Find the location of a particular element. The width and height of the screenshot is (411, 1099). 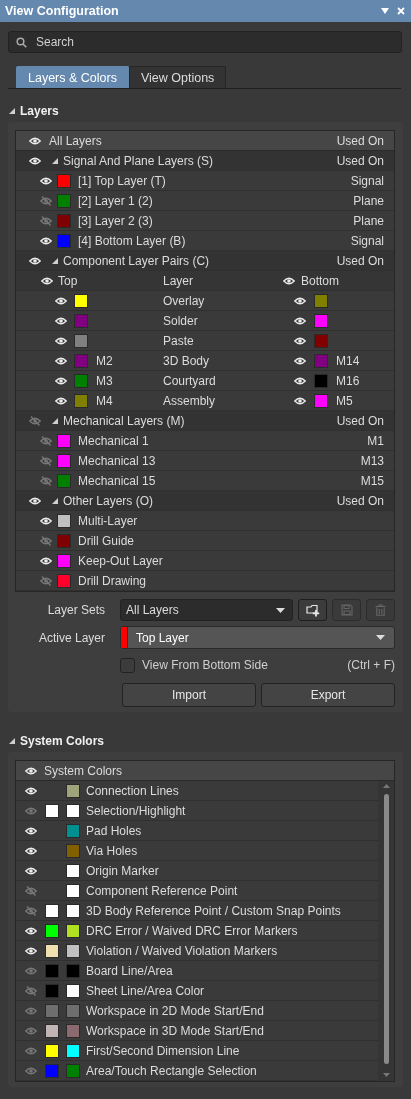

layer-sets-dropdown: All Layers is located at coordinates (206, 610).